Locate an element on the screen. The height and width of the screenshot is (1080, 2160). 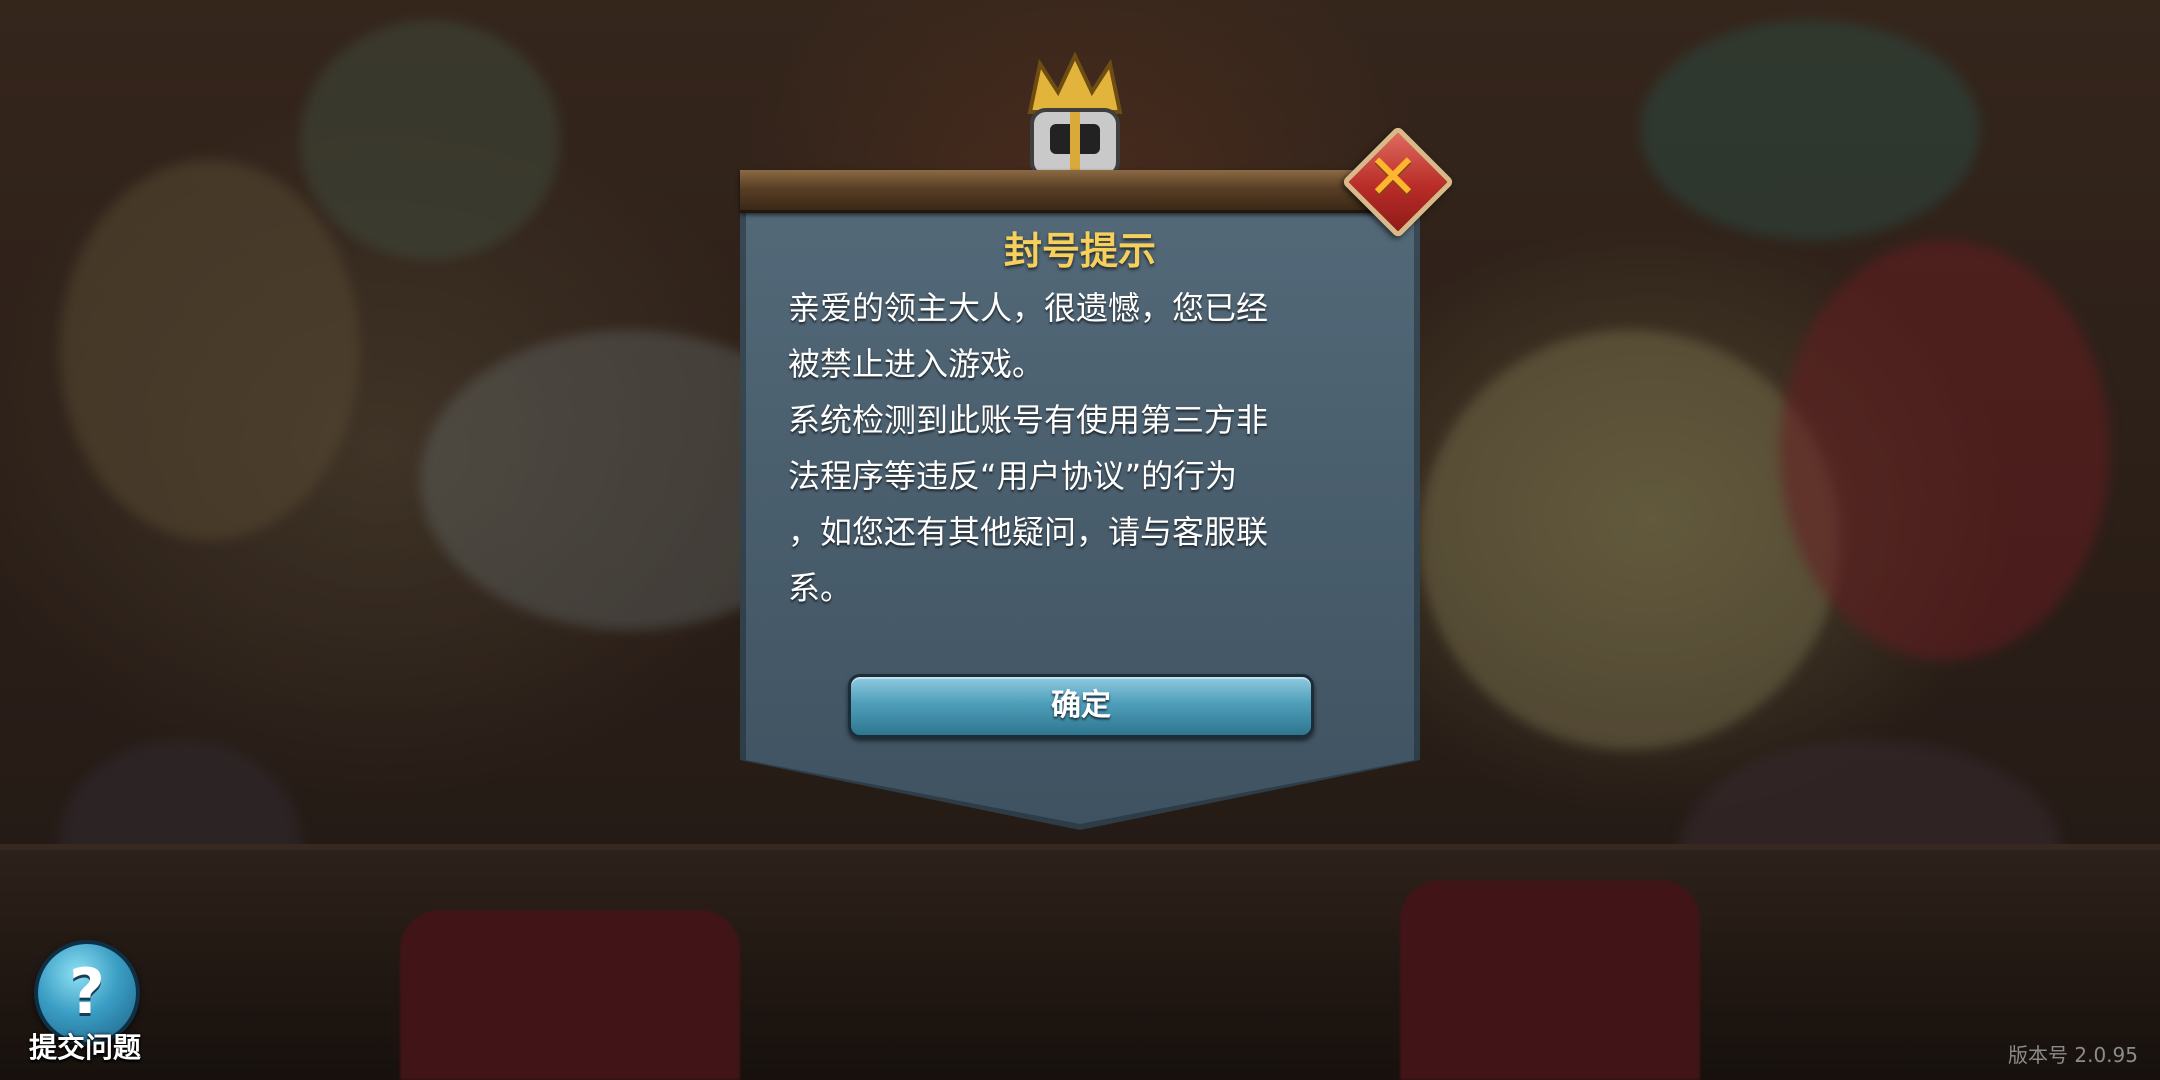
confirm-button: 确定 is located at coordinates (1081, 706).